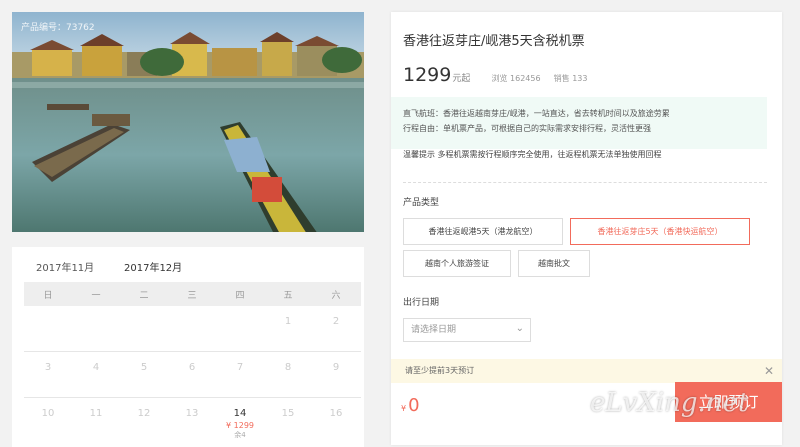 Image resolution: width=800 pixels, height=447 pixels. Describe the element at coordinates (532, 154) in the screenshot. I see `warm-tip: 温馨提示 多程机票需按行程顺序完全使用，往返程机票无法单独使用回程` at that location.